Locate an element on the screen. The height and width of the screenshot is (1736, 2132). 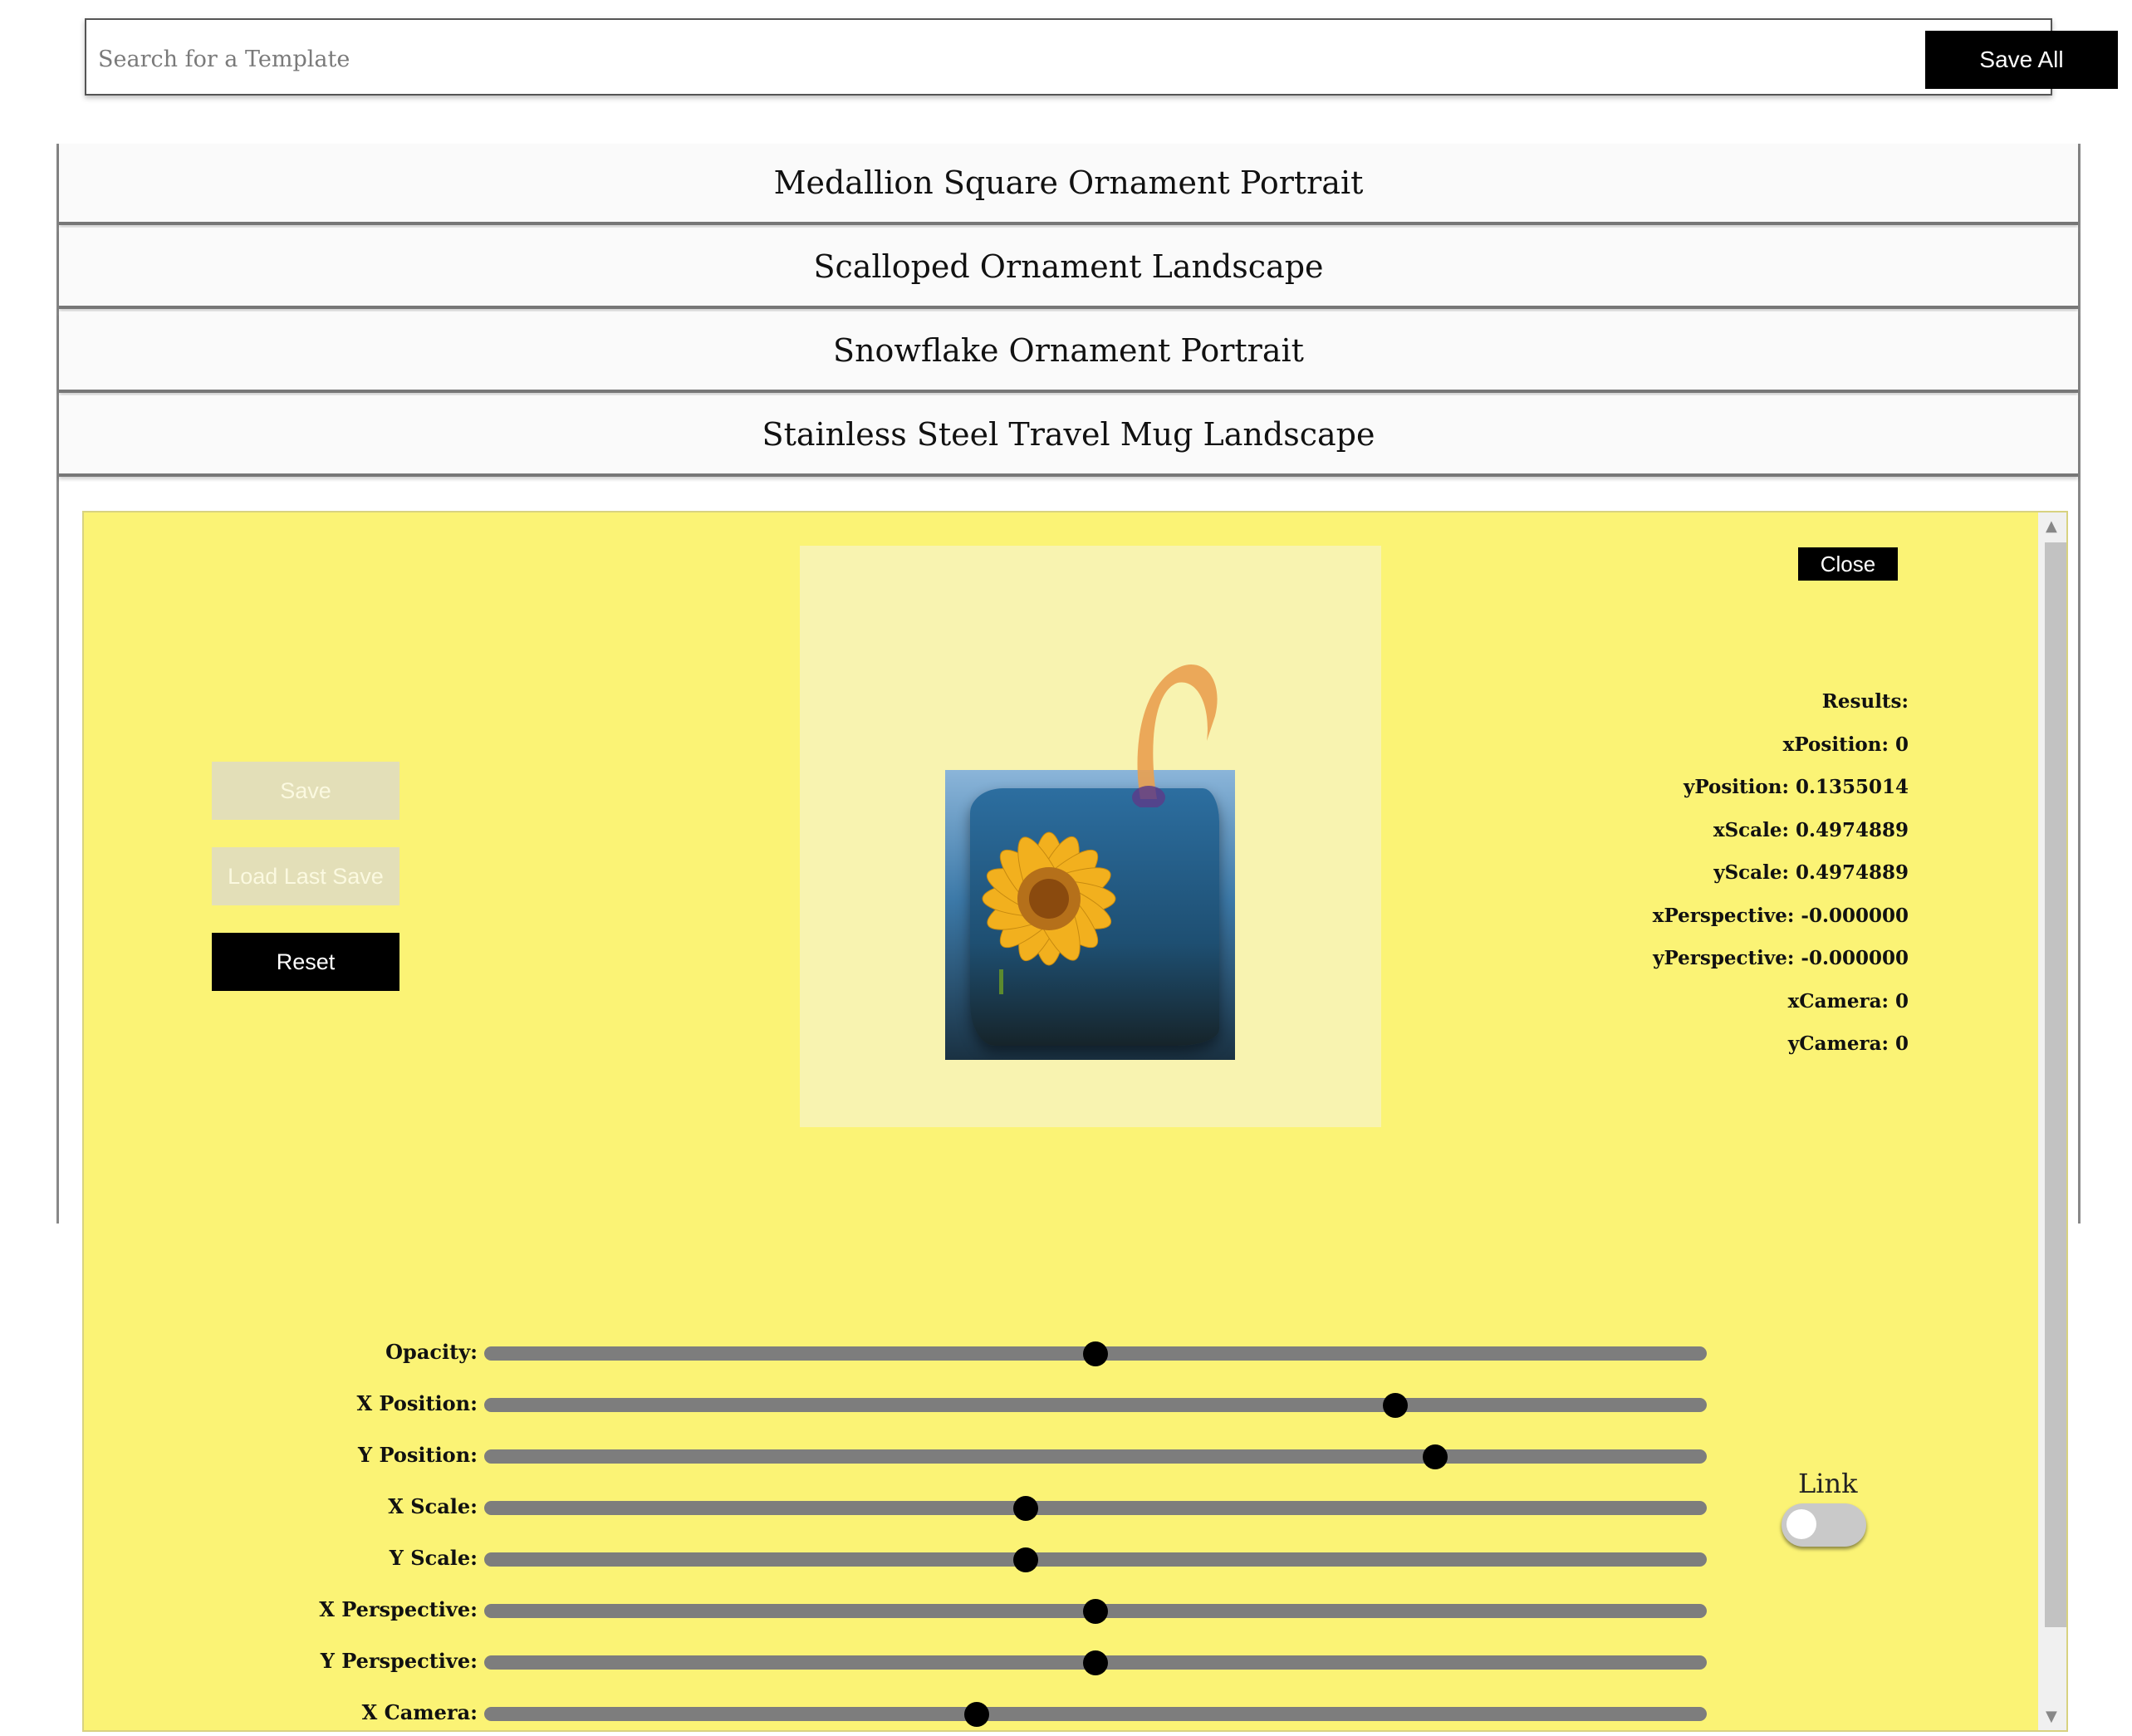
slider-x-position: X Position: is located at coordinates (956, 1404).